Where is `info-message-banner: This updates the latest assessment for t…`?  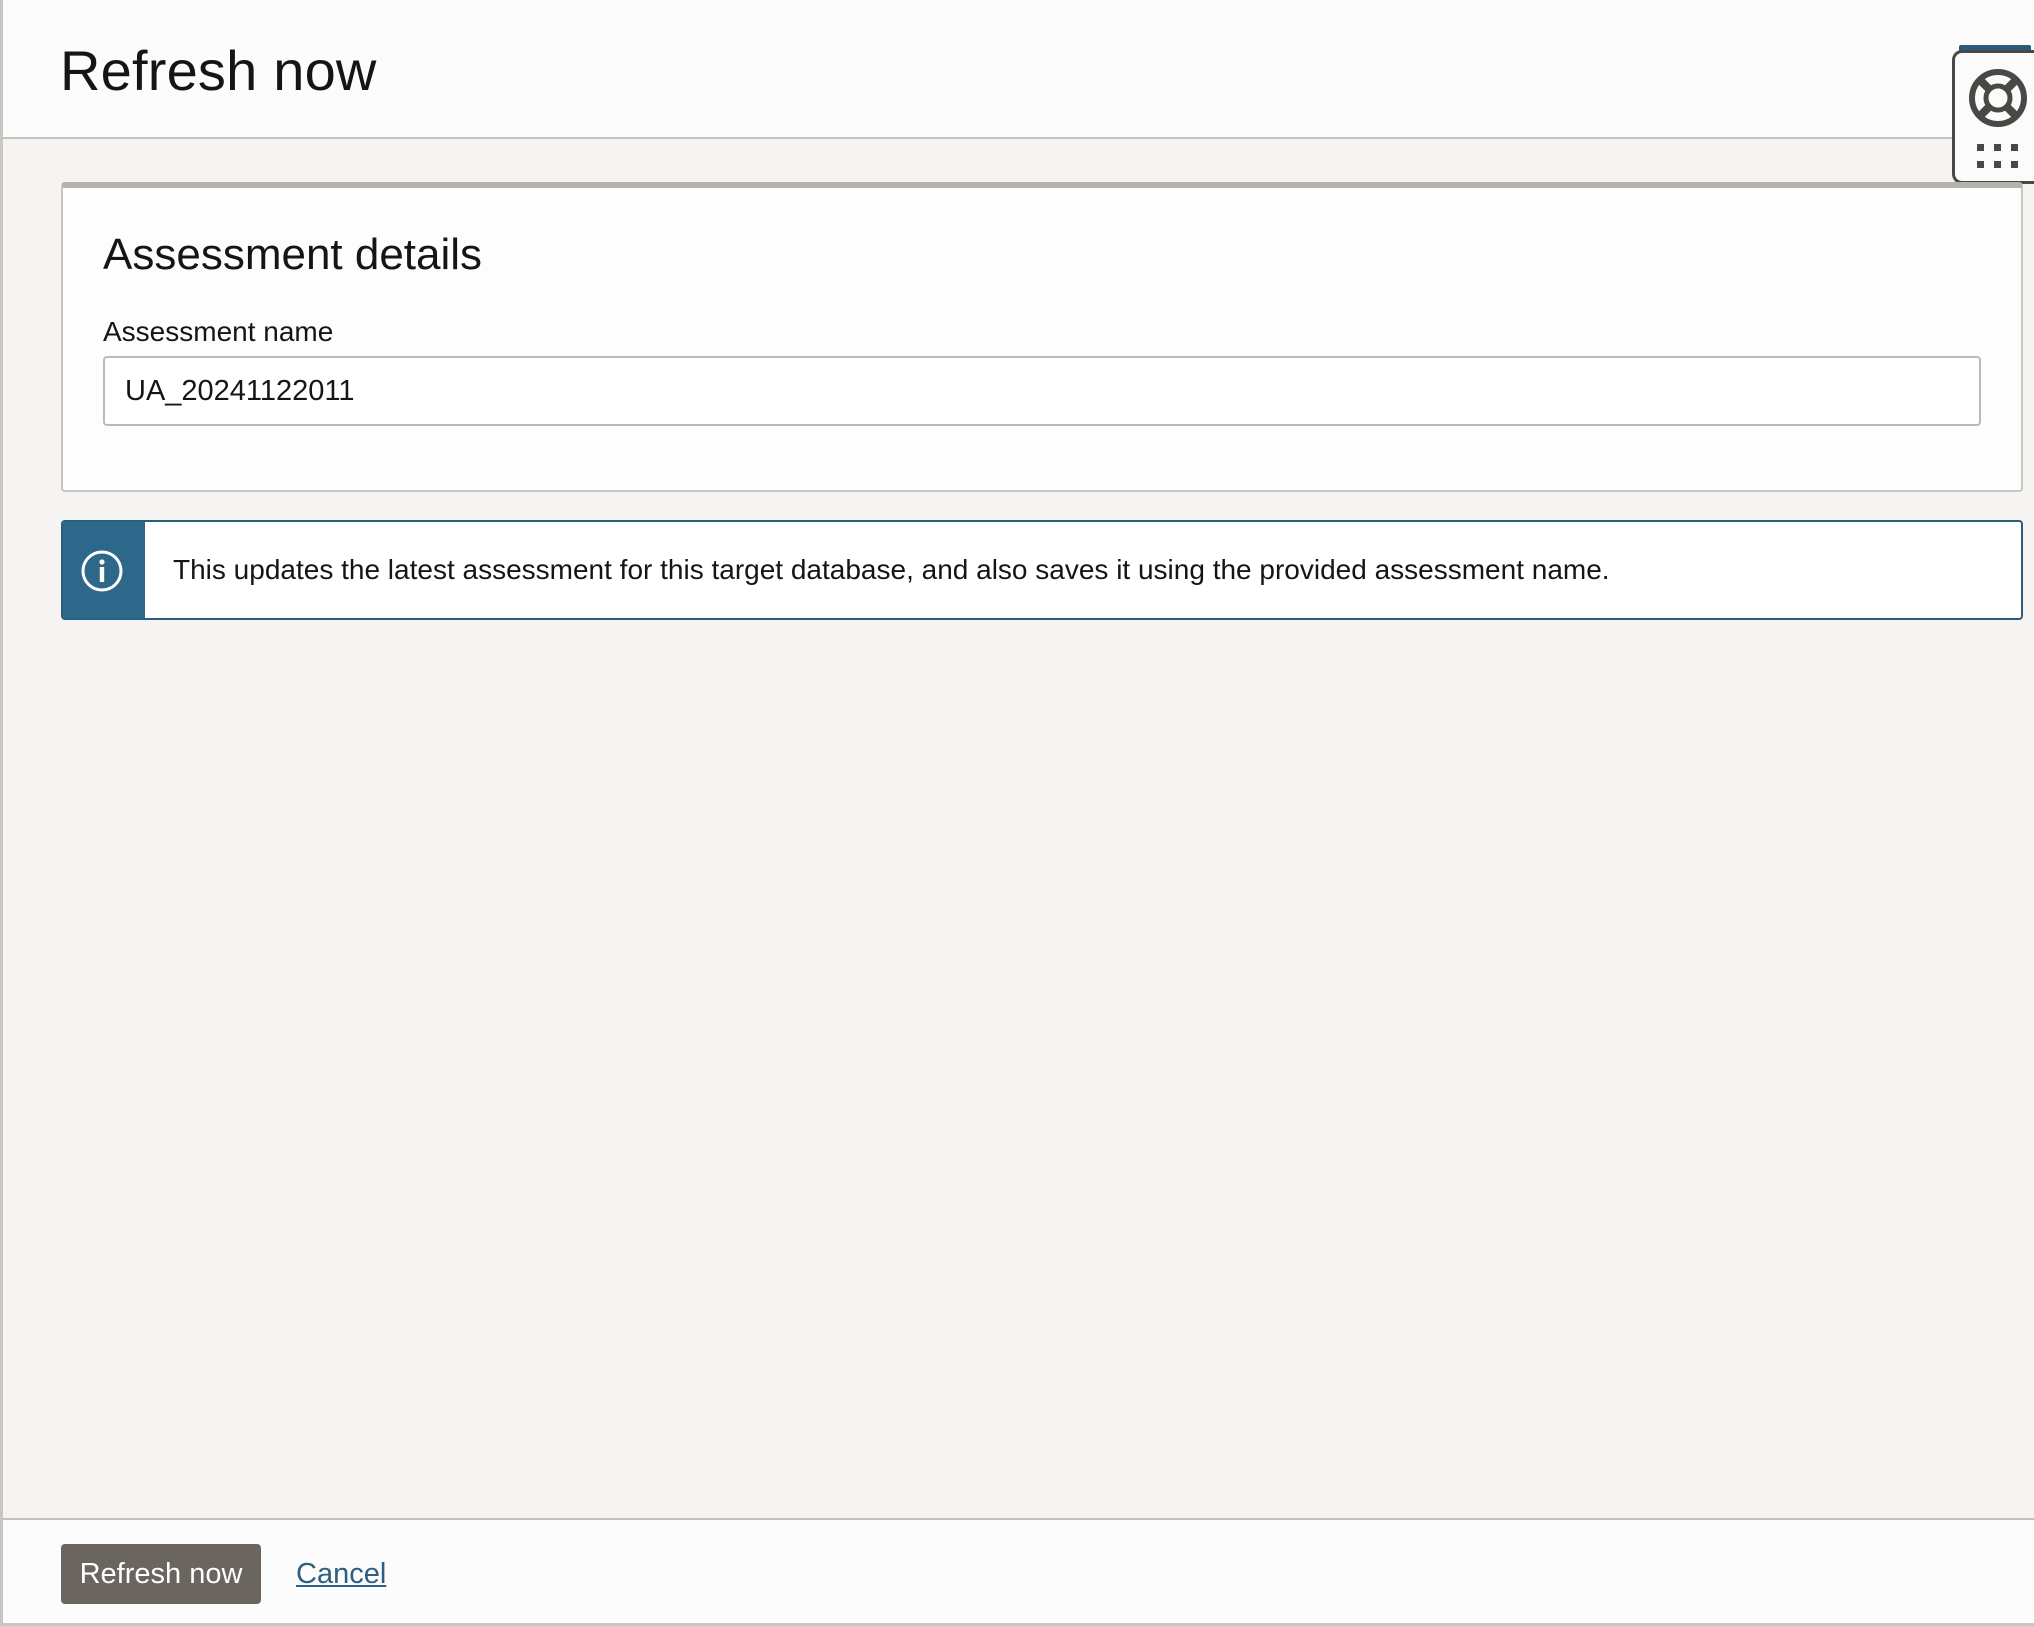
info-message-banner: This updates the latest assessment for t… is located at coordinates (1042, 570).